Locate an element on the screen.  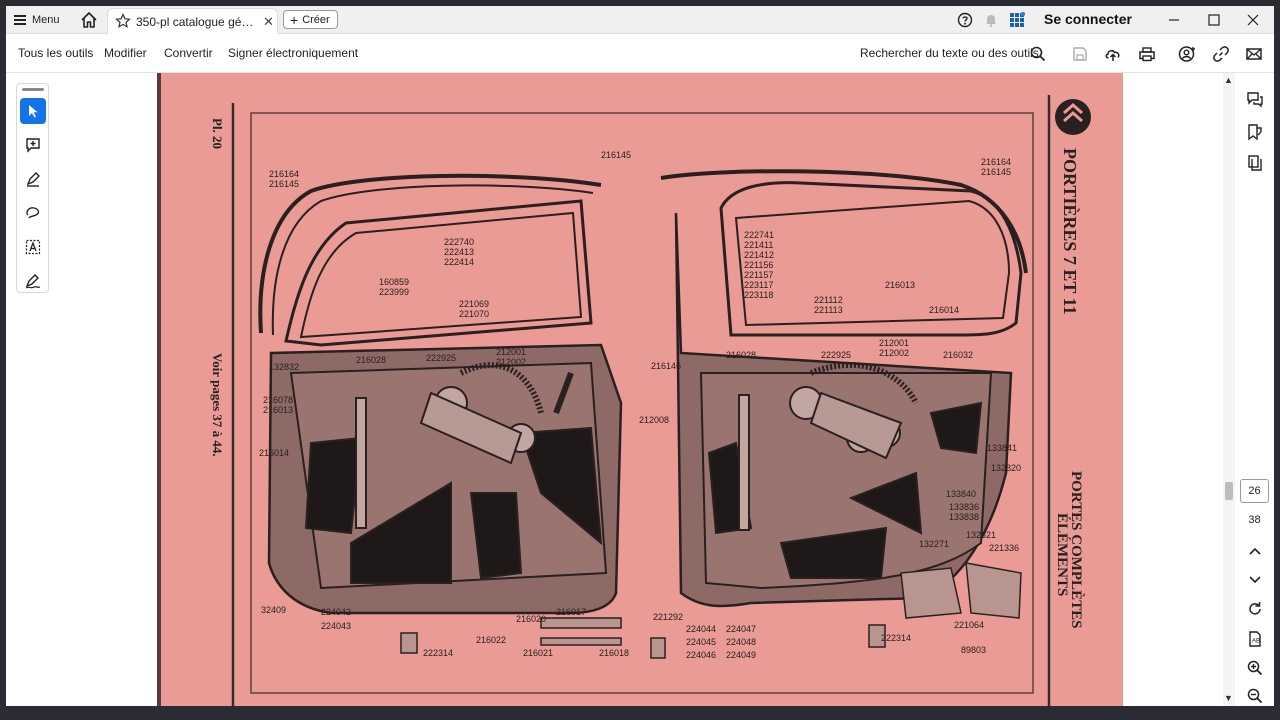
part-number-label: 216032 is located at coordinates (958, 355).